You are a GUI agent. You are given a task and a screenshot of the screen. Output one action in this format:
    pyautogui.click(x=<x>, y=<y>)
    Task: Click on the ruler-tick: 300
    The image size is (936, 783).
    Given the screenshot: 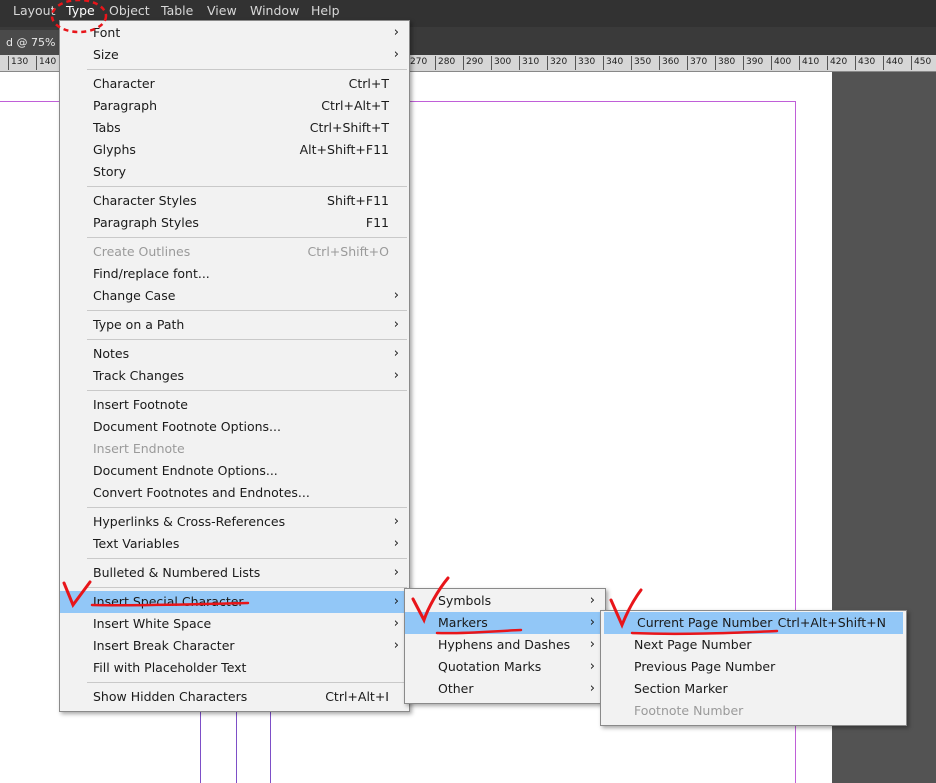 What is the action you would take?
    pyautogui.click(x=501, y=63)
    